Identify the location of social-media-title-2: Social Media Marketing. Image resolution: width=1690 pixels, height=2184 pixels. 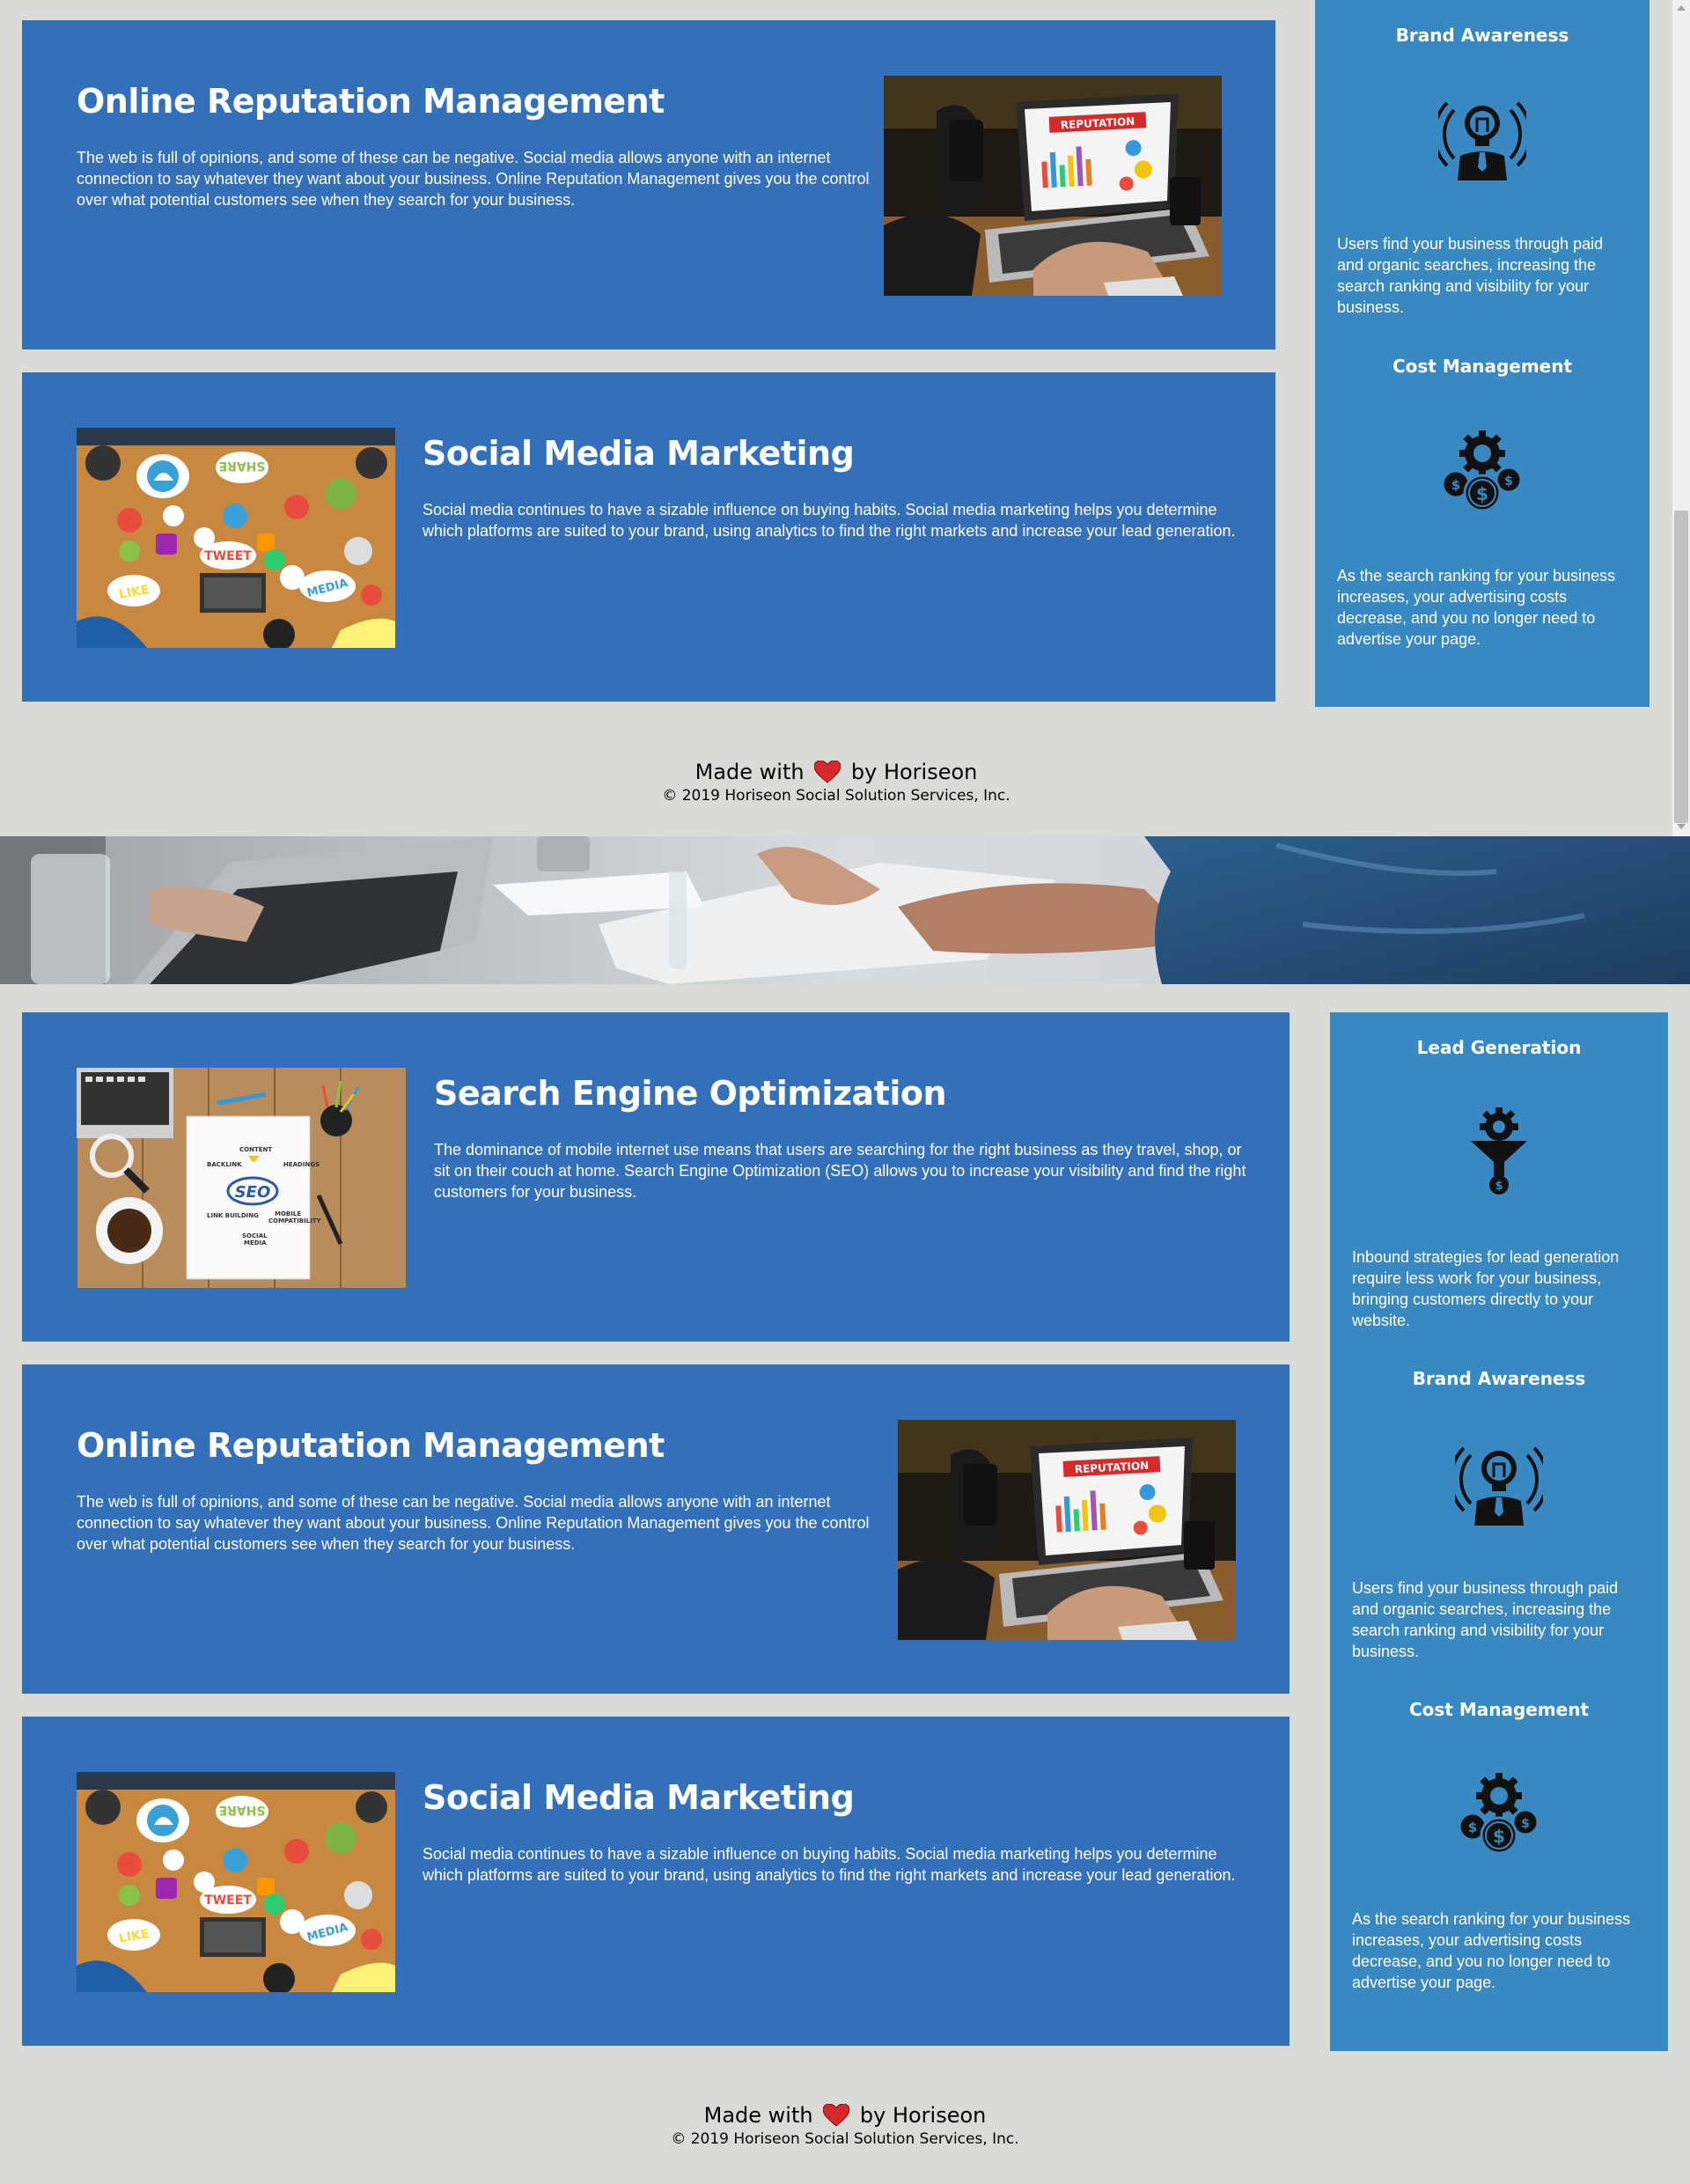
(638, 1797).